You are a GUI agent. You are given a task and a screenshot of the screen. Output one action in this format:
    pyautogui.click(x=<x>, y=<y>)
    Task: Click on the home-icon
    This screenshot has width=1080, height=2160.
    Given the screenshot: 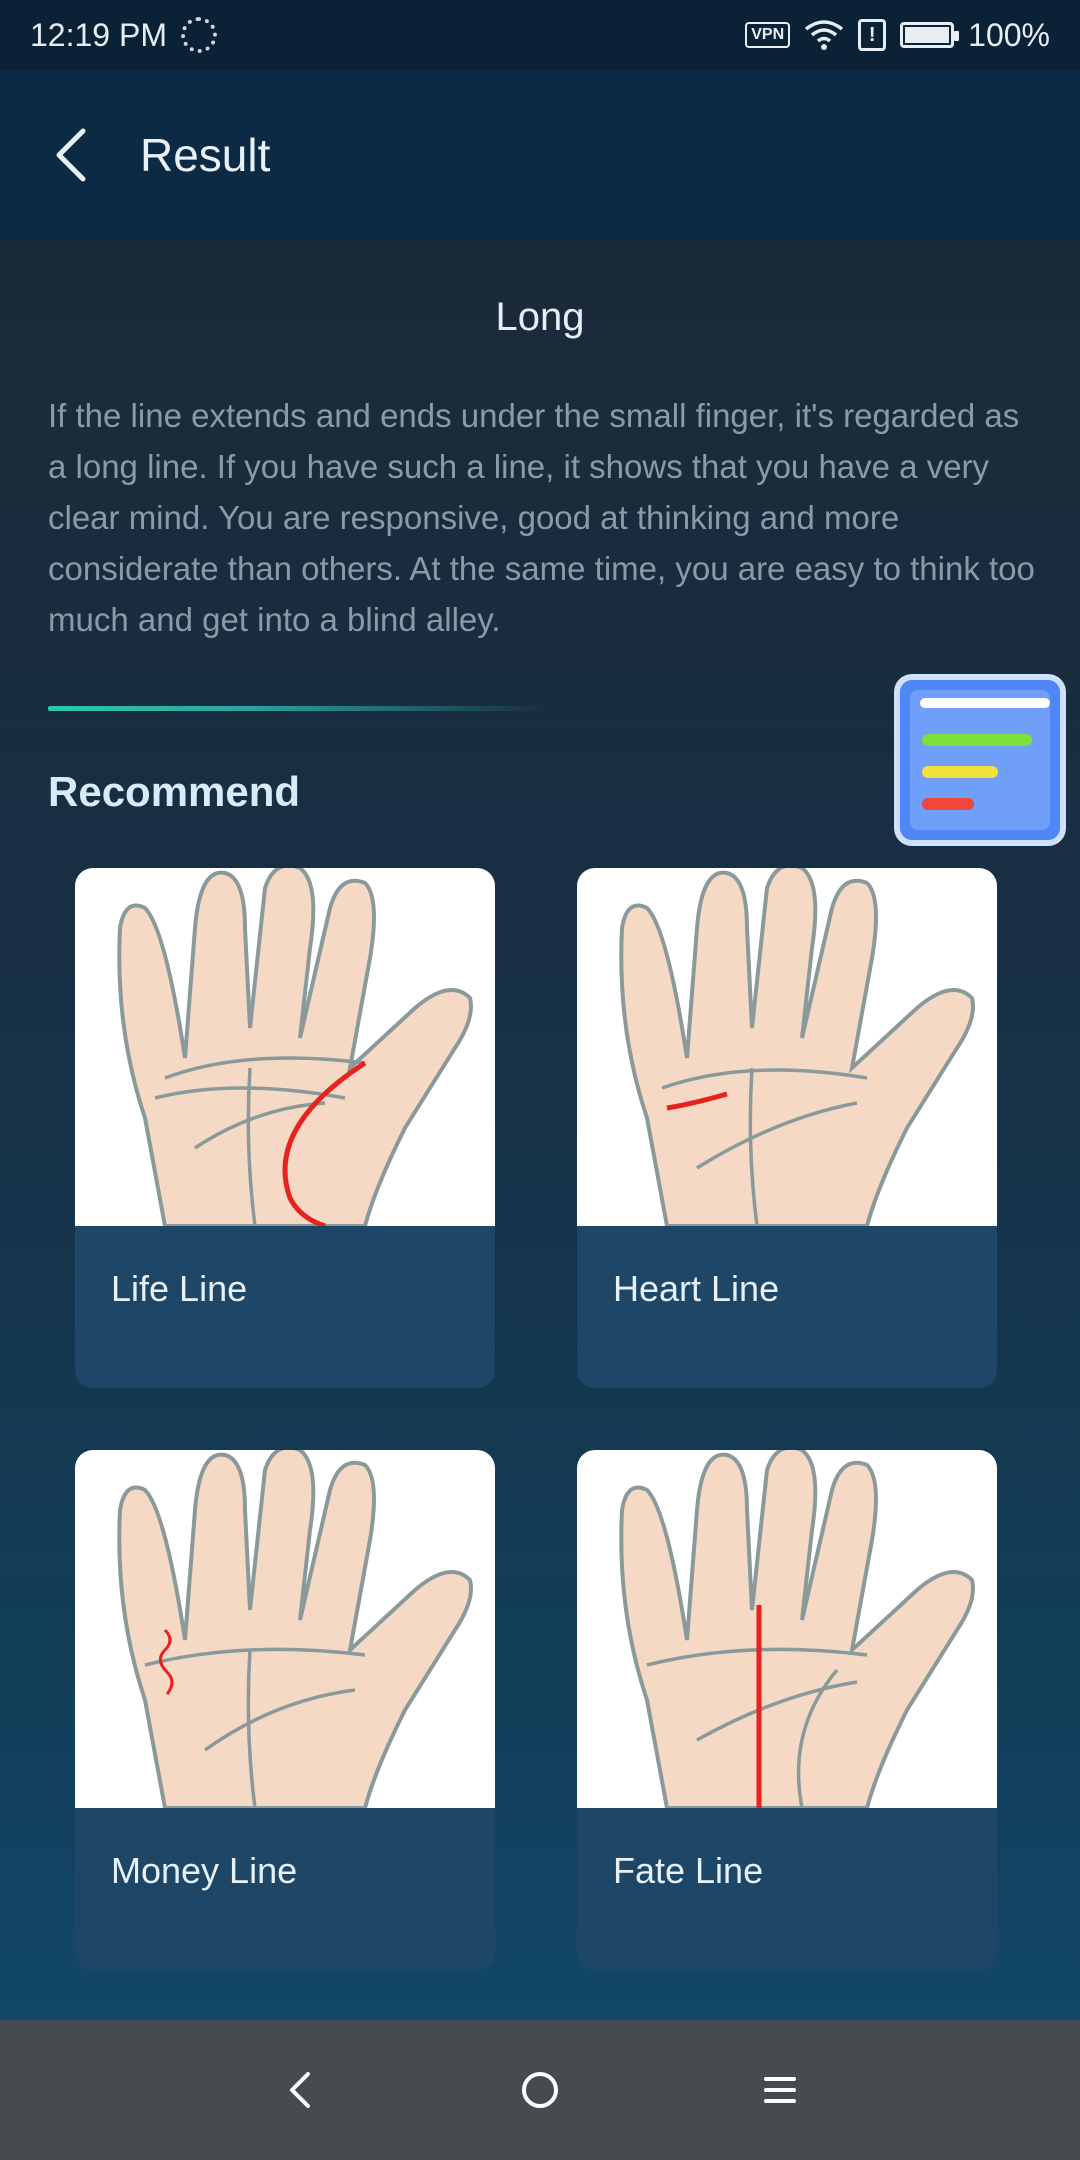 What is the action you would take?
    pyautogui.click(x=540, y=2090)
    